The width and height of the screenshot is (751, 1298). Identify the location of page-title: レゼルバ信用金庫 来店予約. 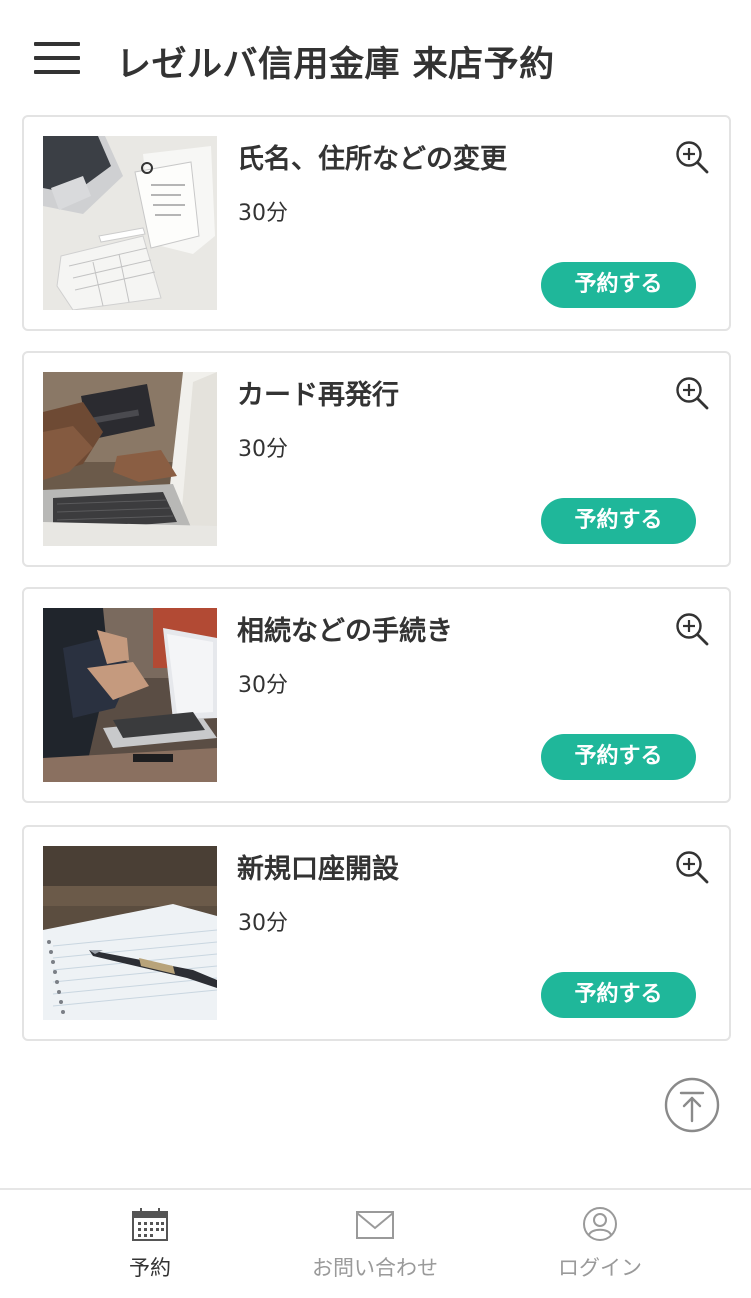
(335, 65).